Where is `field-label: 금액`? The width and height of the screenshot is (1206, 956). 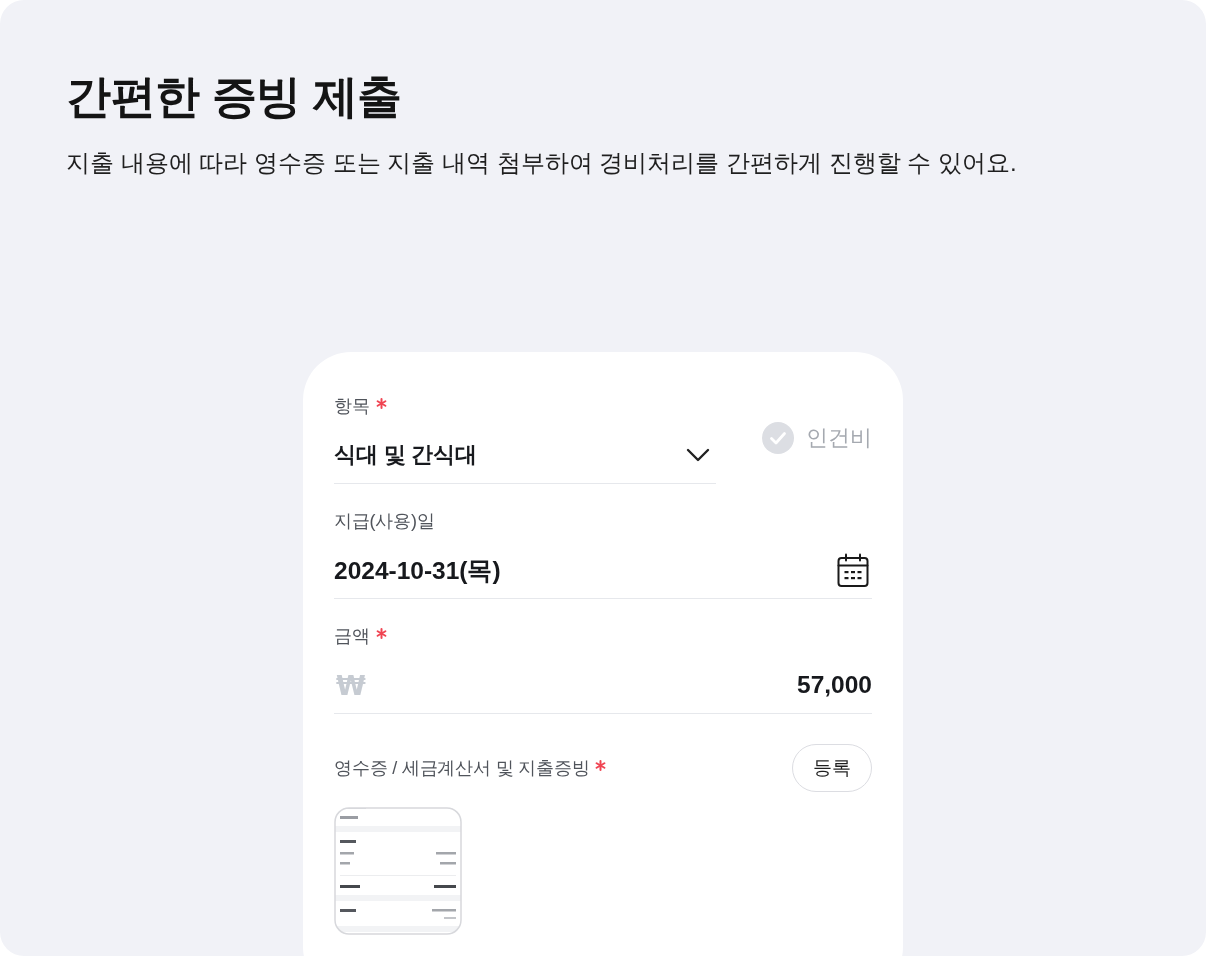 field-label: 금액 is located at coordinates (352, 636).